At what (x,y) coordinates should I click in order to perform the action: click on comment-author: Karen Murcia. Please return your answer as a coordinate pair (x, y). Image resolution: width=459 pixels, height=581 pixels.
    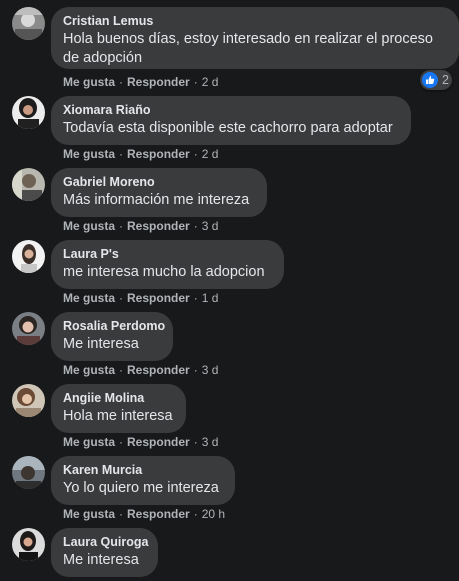
    Looking at the image, I should click on (143, 470).